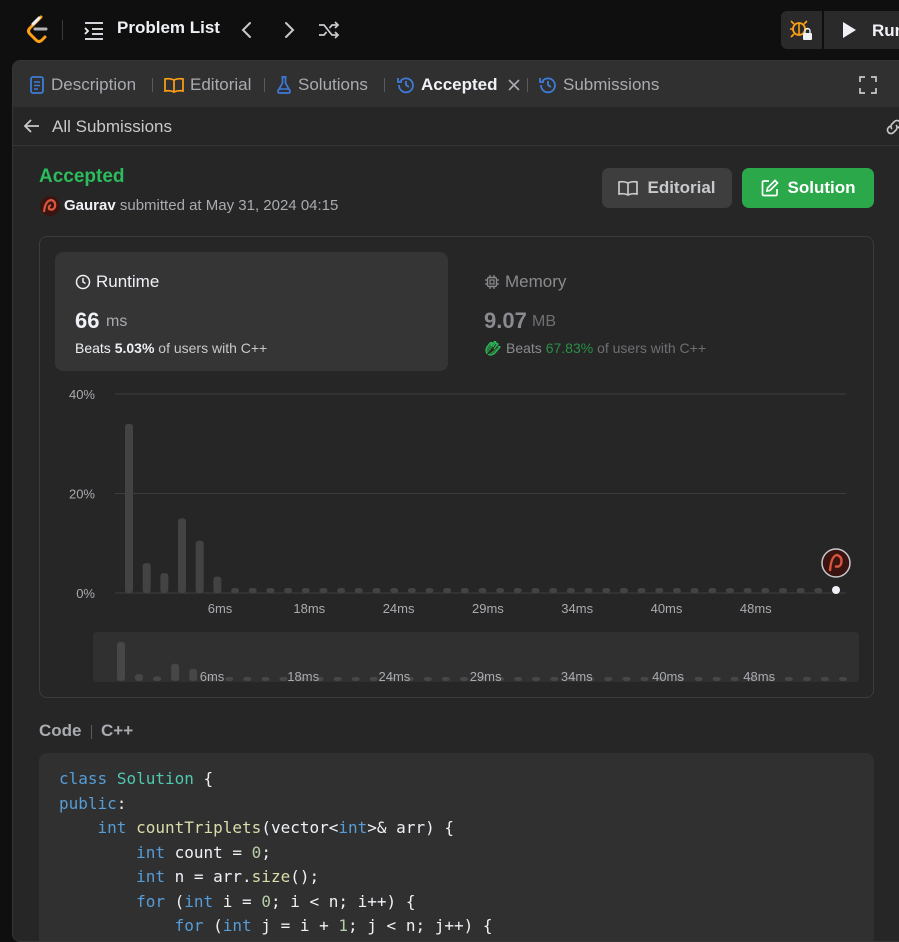  Describe the element at coordinates (514, 85) in the screenshot. I see `close-icon` at that location.